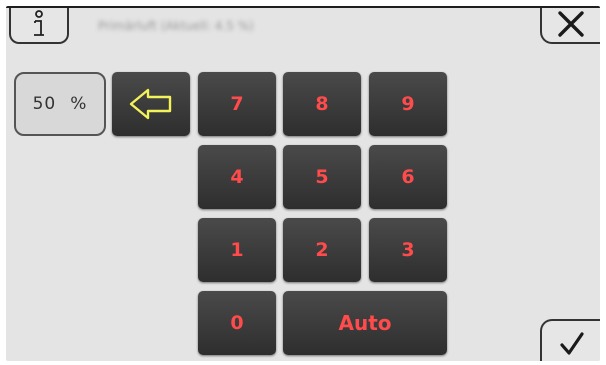 The image size is (606, 365). I want to click on checkmark-icon, so click(572, 343).